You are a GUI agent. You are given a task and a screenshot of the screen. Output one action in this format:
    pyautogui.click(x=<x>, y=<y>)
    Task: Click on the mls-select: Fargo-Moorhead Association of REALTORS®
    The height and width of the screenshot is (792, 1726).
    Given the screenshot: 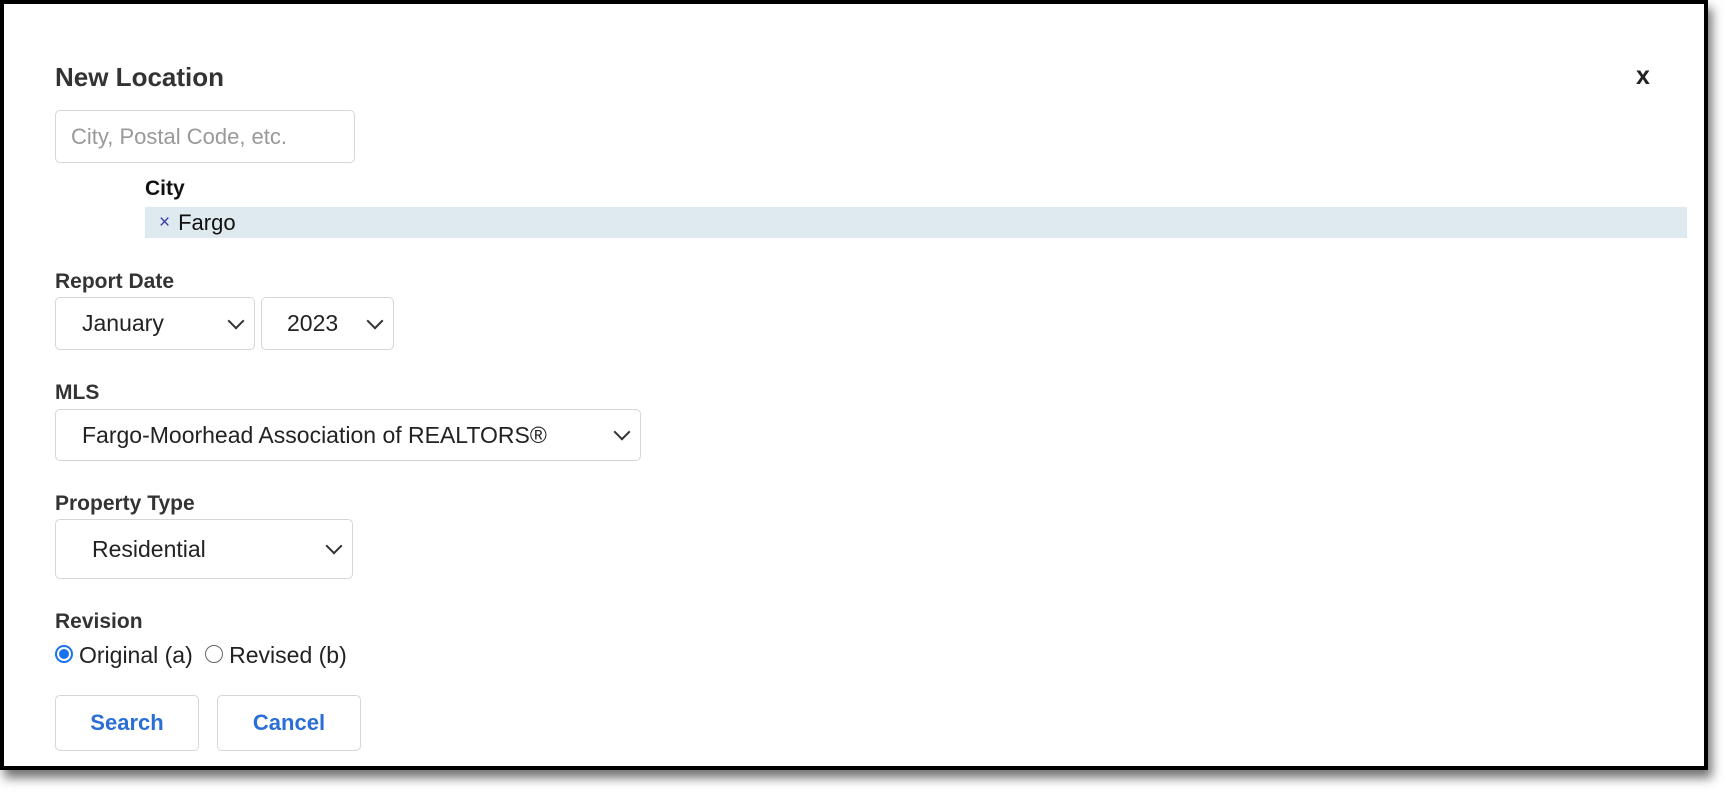 What is the action you would take?
    pyautogui.click(x=348, y=435)
    